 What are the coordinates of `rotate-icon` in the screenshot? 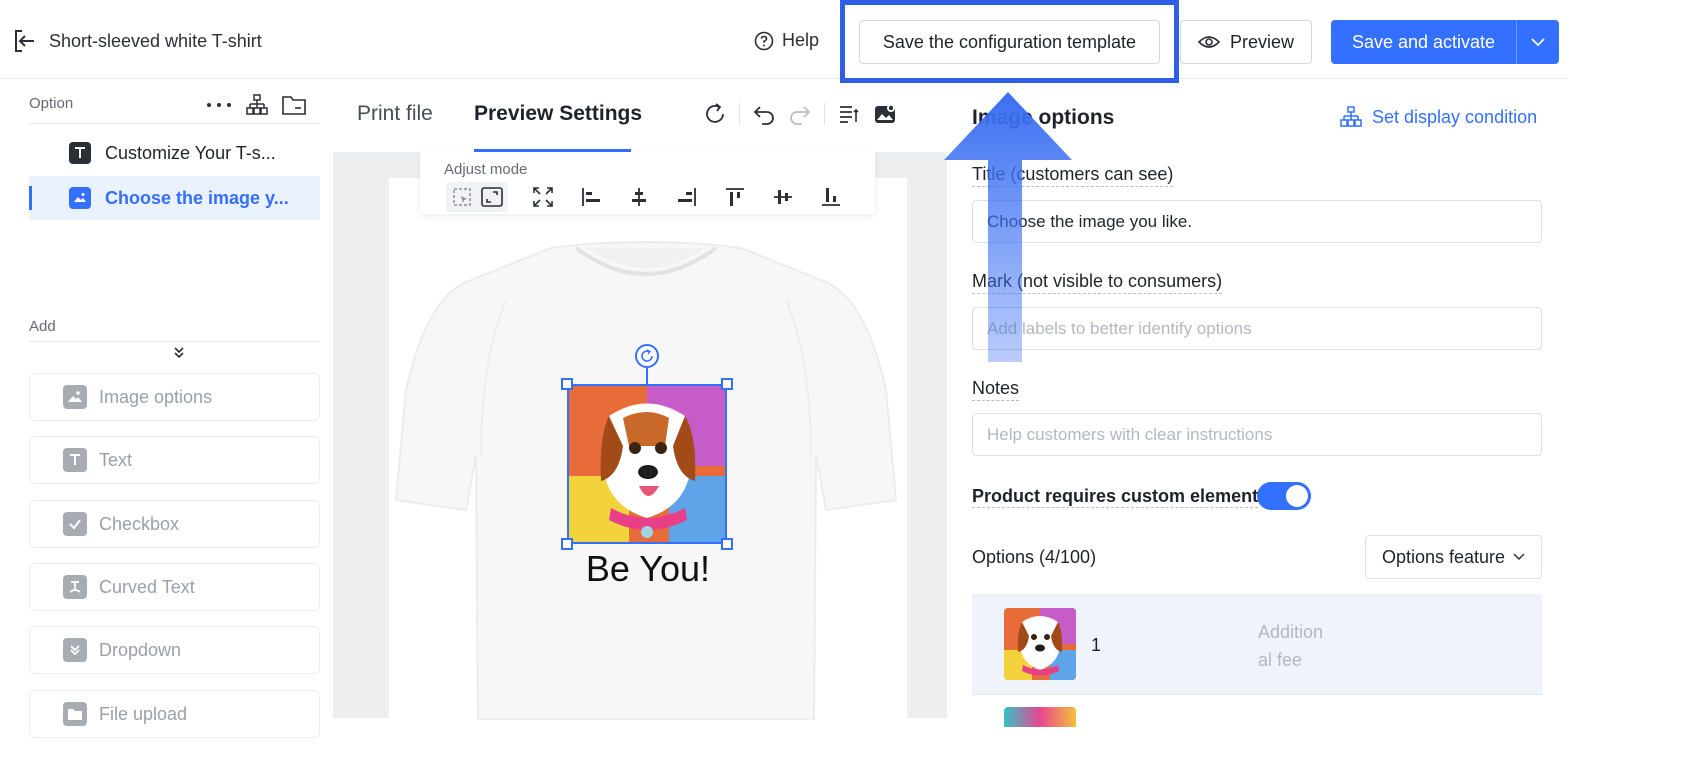 It's located at (647, 355).